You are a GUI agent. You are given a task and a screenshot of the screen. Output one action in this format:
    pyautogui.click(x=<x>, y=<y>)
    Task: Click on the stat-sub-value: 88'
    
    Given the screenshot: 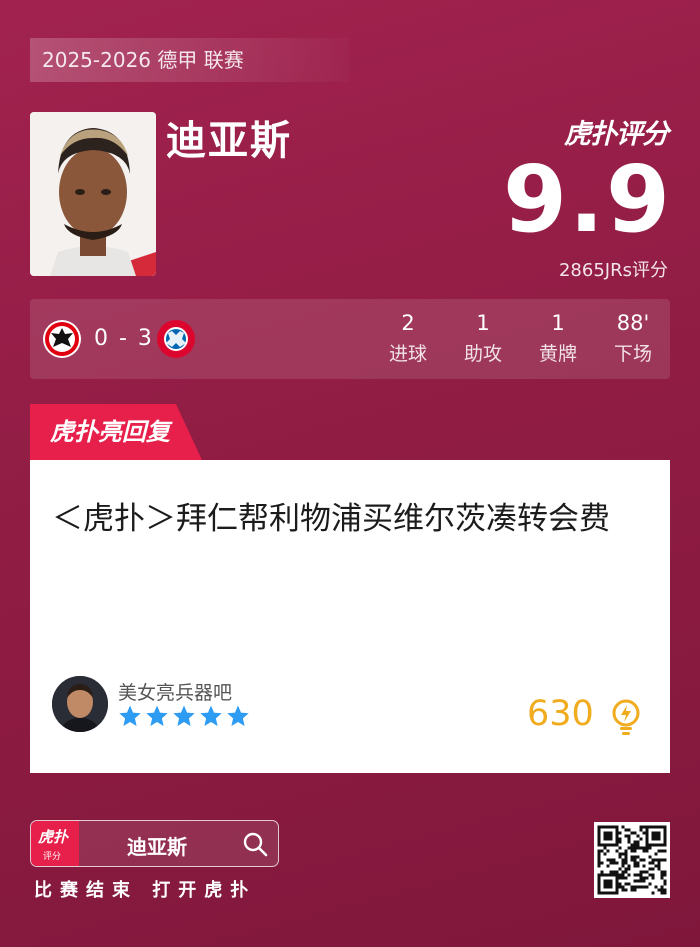 What is the action you would take?
    pyautogui.click(x=633, y=323)
    